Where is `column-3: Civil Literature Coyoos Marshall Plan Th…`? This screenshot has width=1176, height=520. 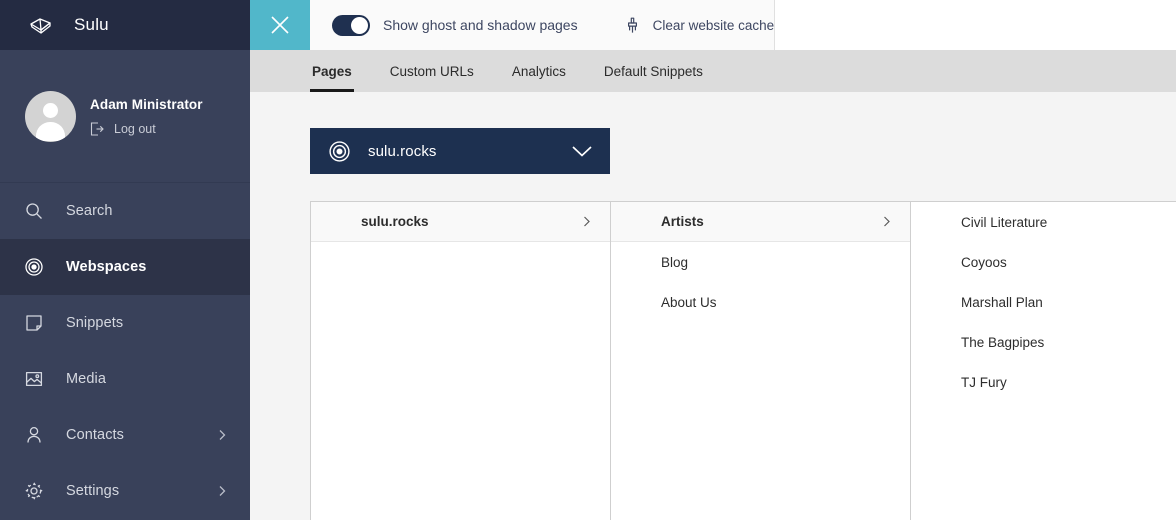 column-3: Civil Literature Coyoos Marshall Plan Th… is located at coordinates (1043, 361).